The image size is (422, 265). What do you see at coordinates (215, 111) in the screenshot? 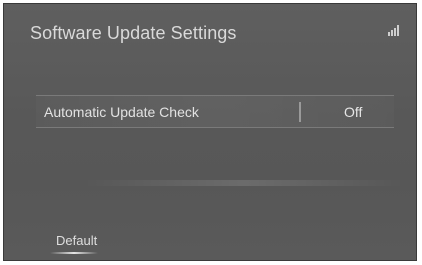
I see `automatic-update-check-row: Automatic Update Check Off` at bounding box center [215, 111].